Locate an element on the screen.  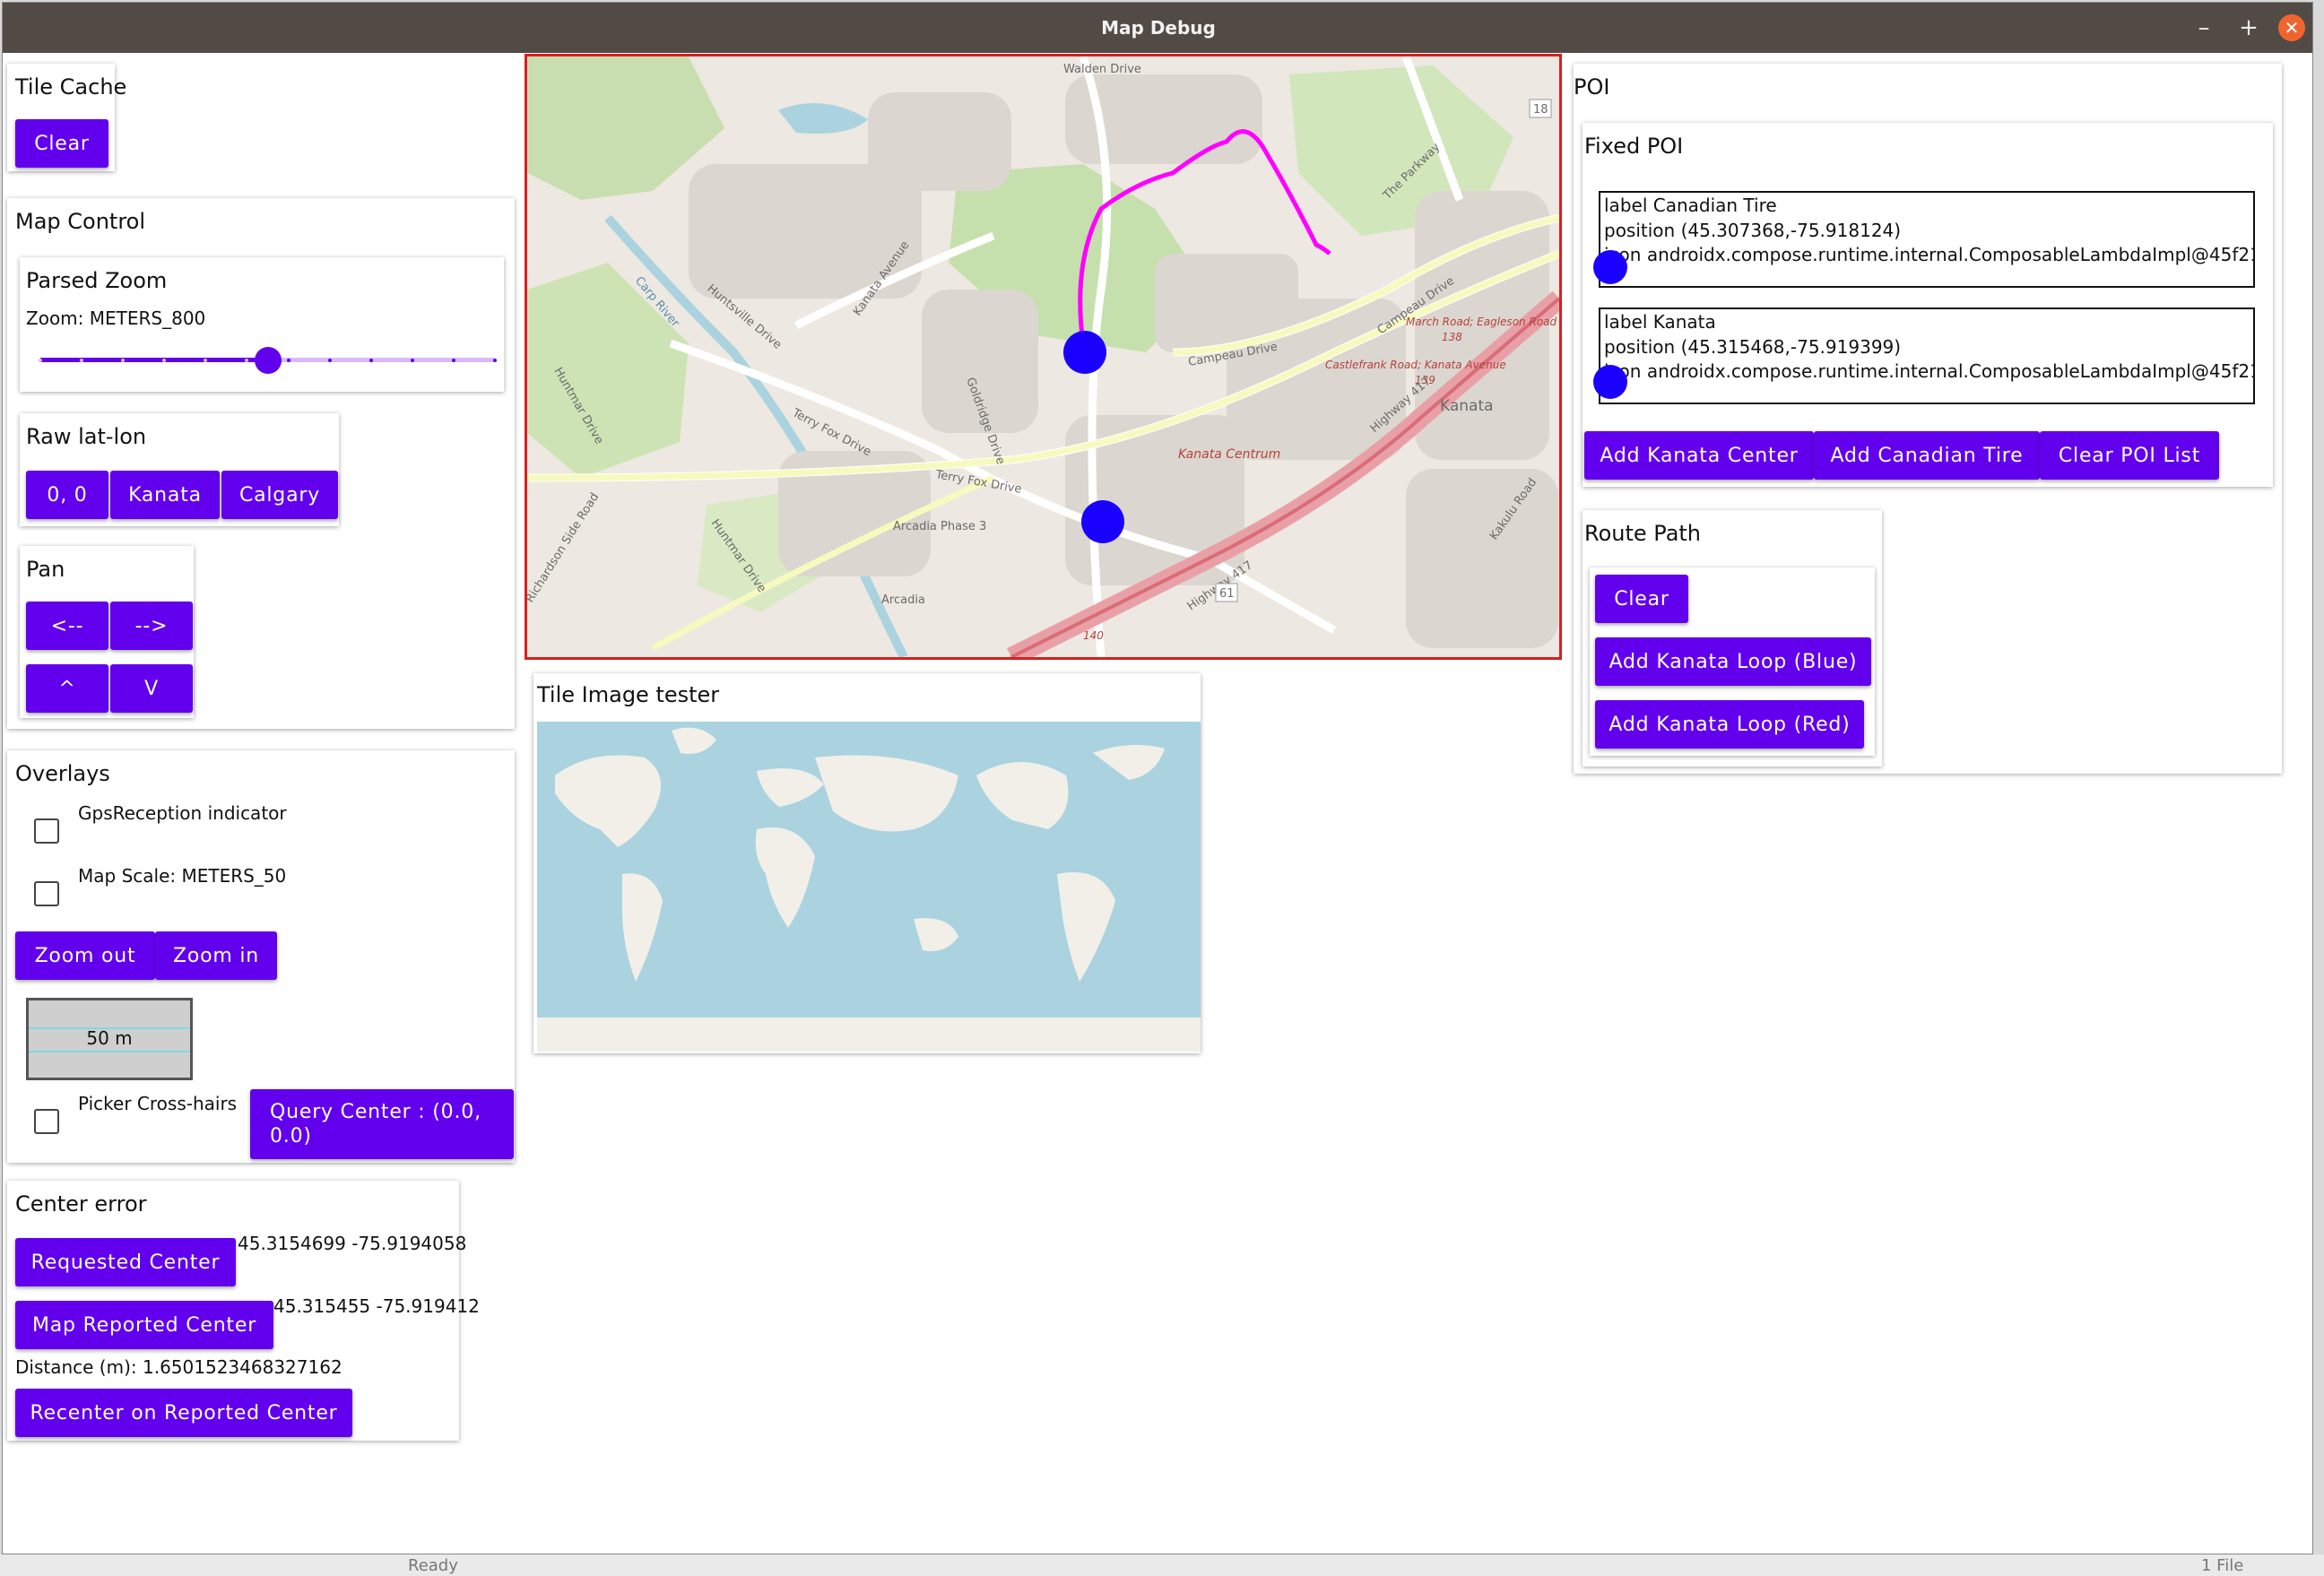
tile-tester-title: Tile Image tester is located at coordinates (628, 694).